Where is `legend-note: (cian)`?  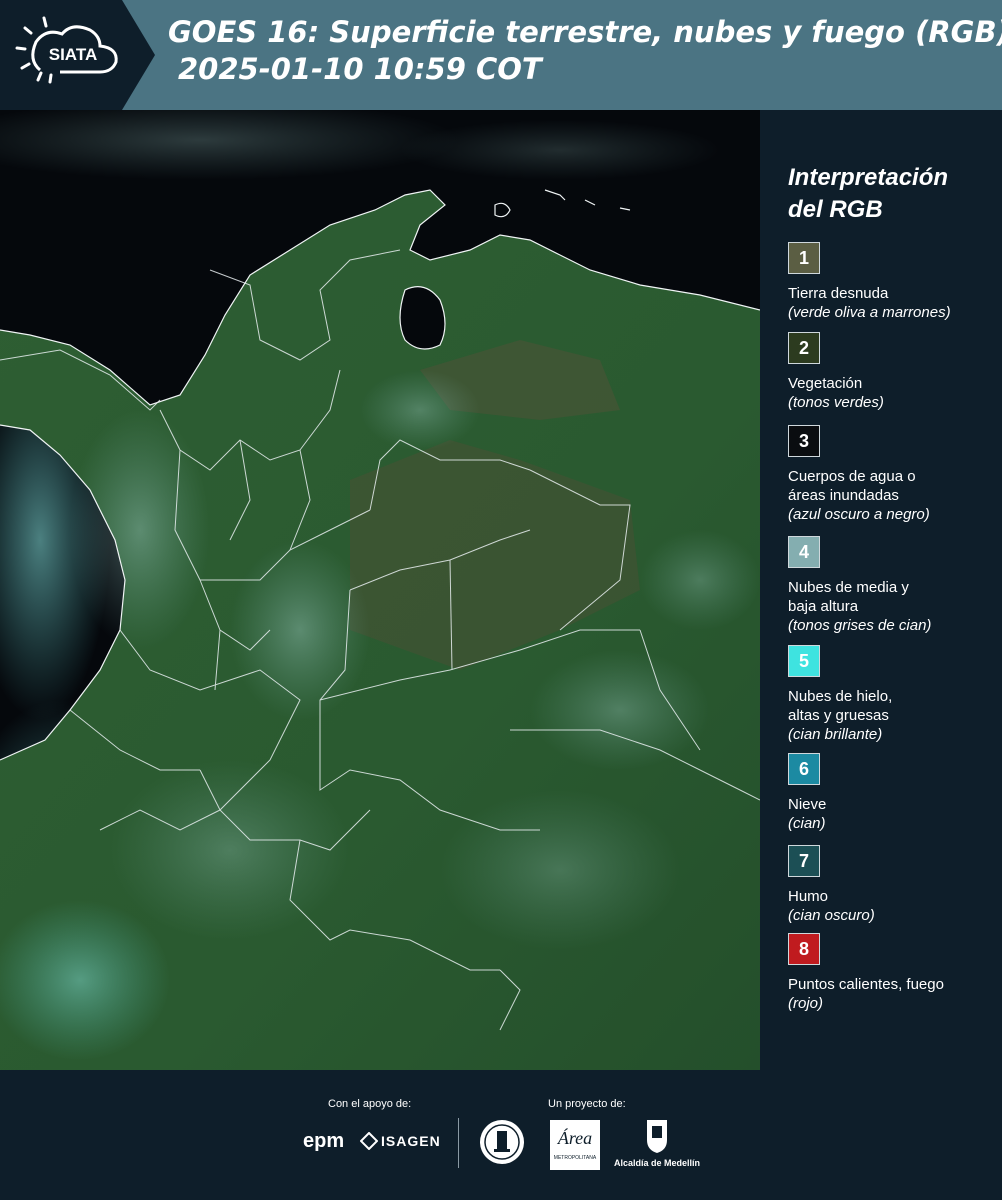
legend-note: (cian) is located at coordinates (807, 823).